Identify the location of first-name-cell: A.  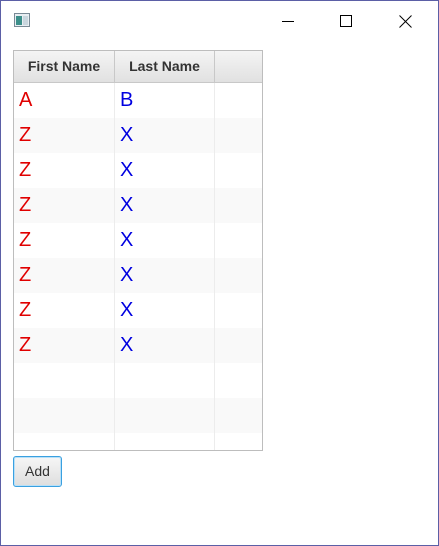
(64, 100).